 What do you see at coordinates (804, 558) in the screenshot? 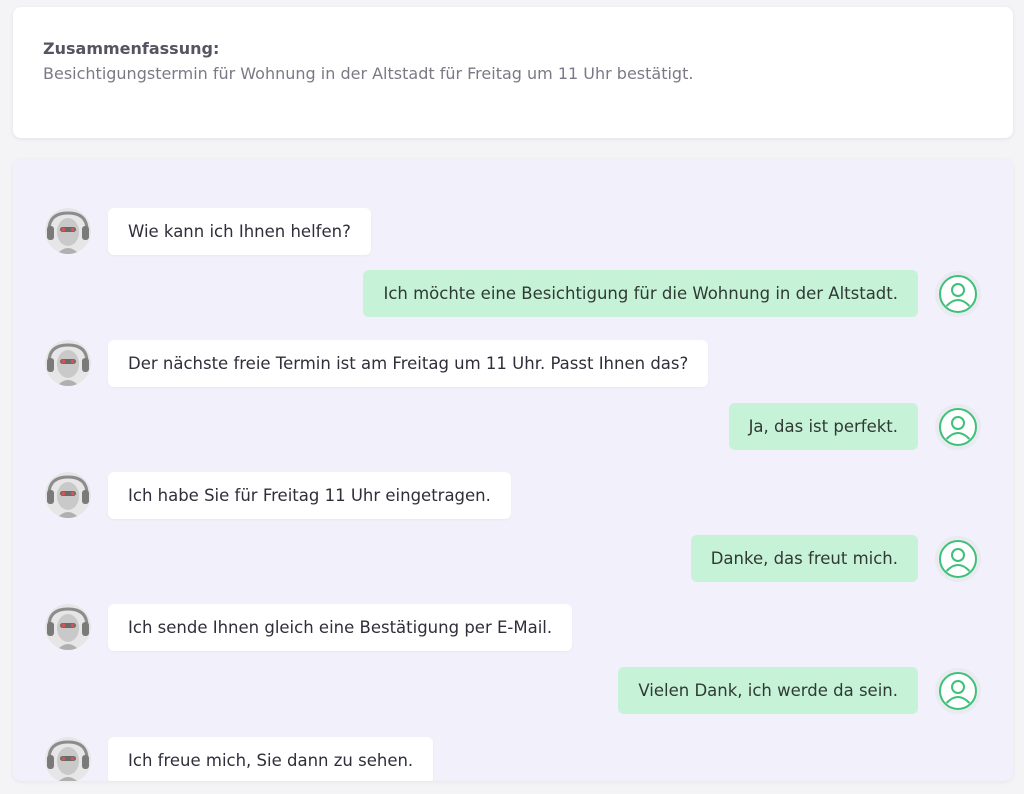
I see `user-message-bubble: Danke, das freut mich.` at bounding box center [804, 558].